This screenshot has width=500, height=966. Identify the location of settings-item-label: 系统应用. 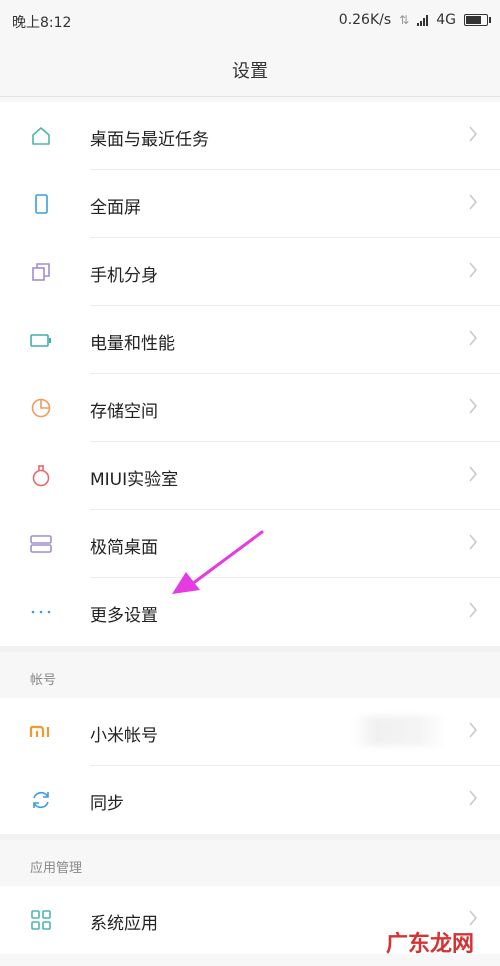
(124, 924).